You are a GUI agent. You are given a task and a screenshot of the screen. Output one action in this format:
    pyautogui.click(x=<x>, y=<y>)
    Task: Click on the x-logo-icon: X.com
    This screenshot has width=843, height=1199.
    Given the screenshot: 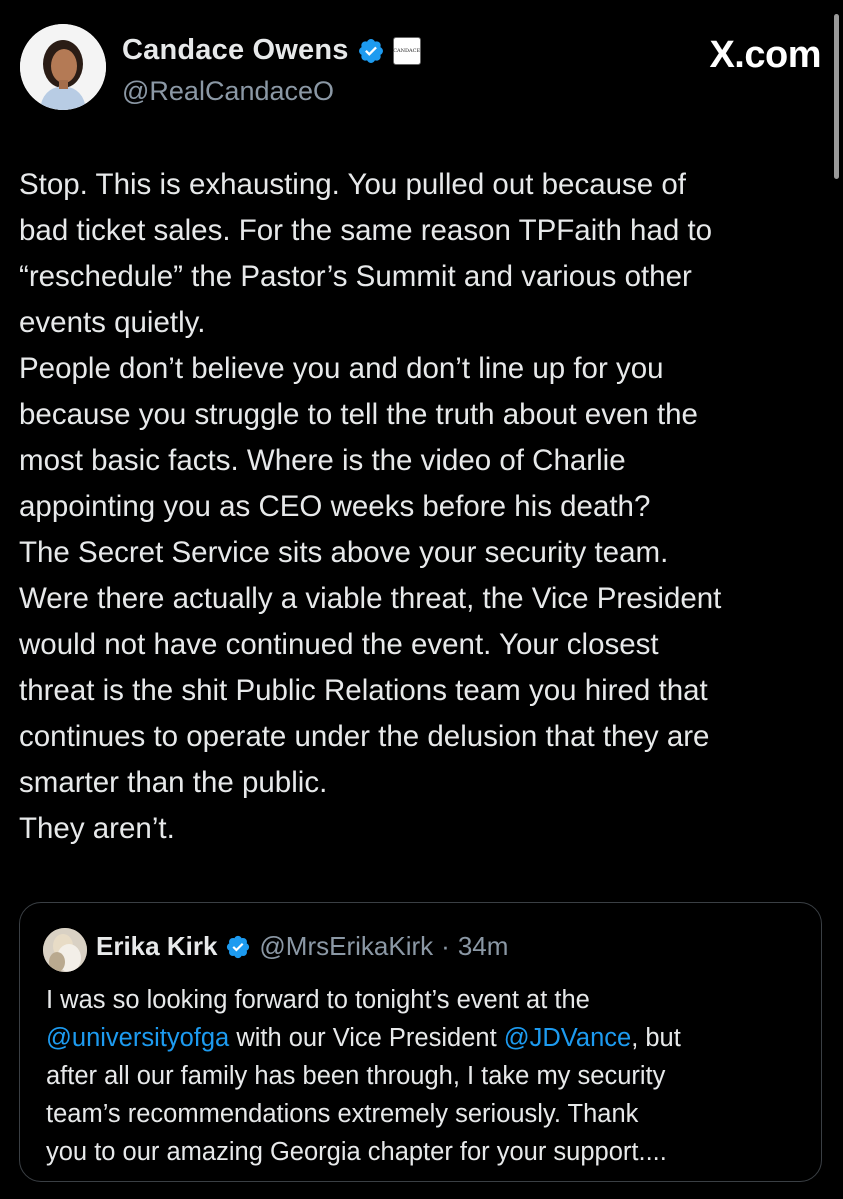 What is the action you would take?
    pyautogui.click(x=765, y=55)
    